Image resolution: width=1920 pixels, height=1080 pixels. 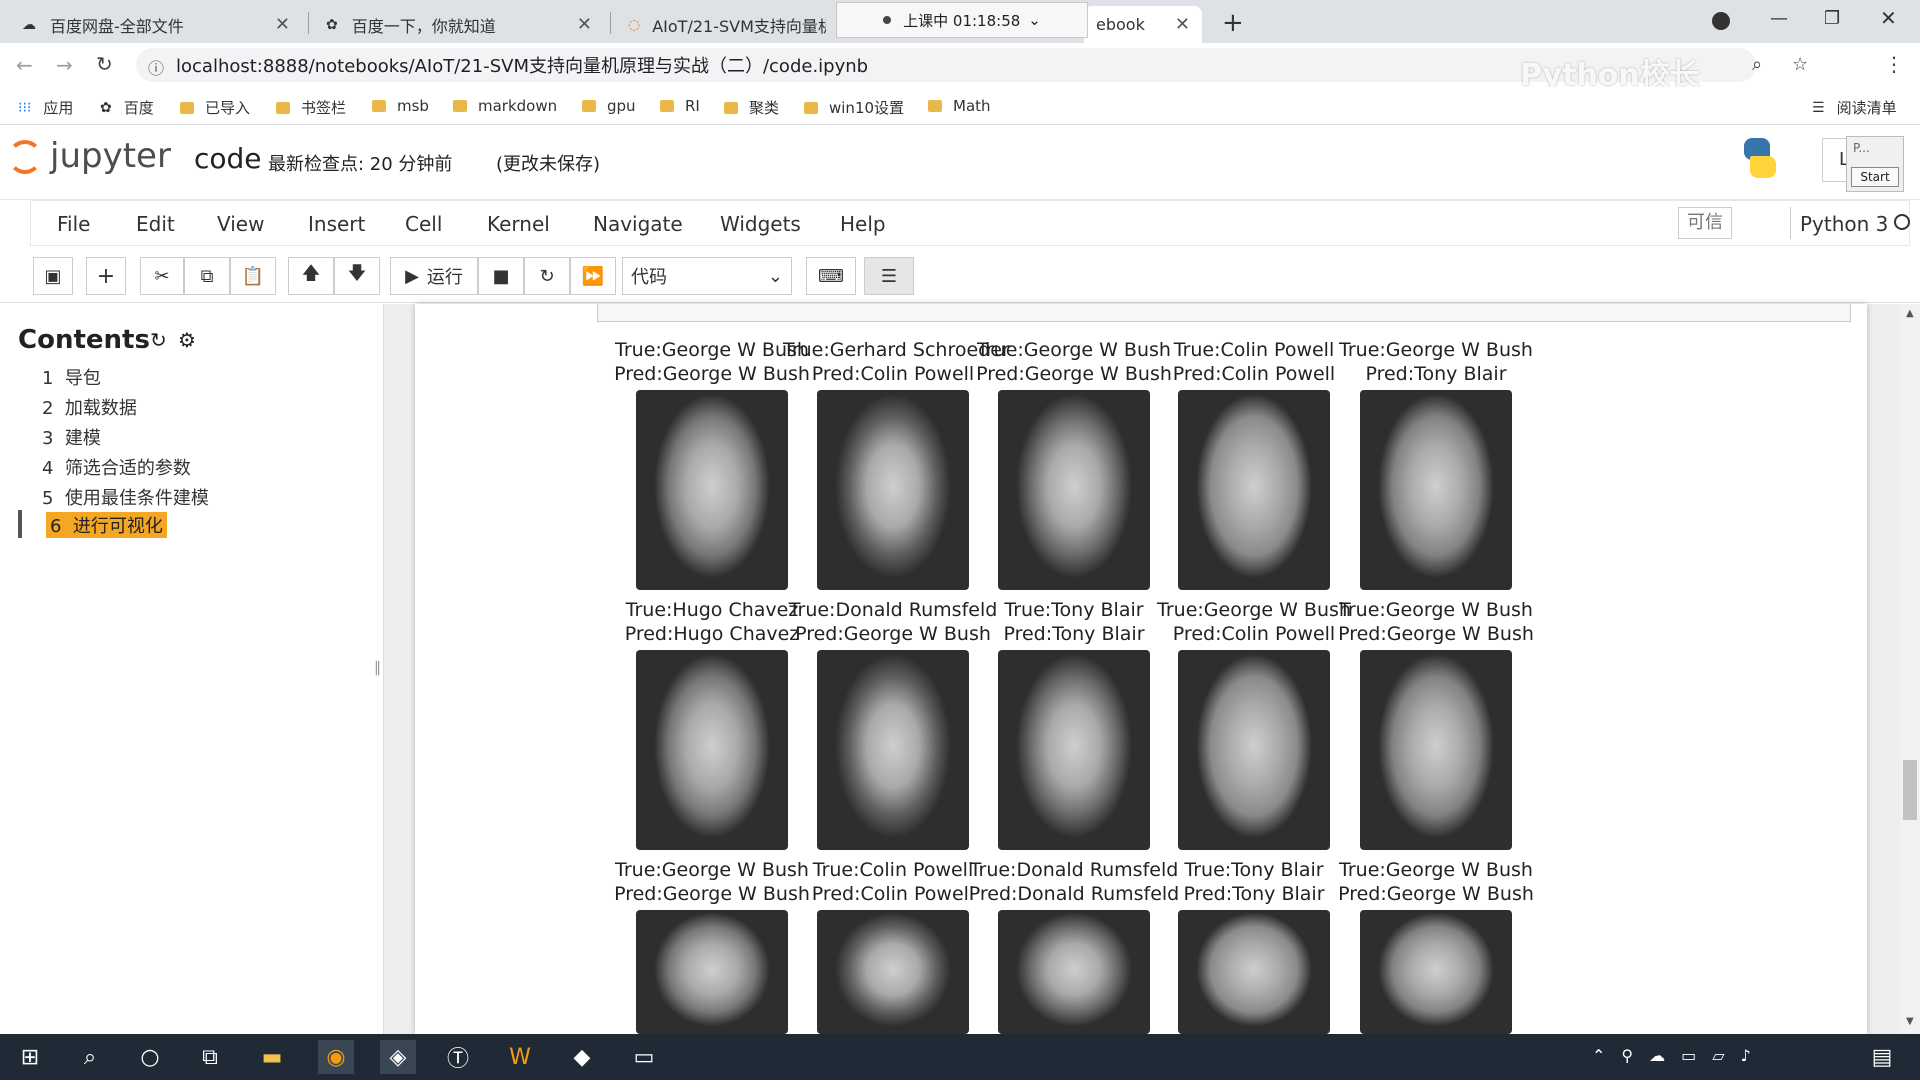 I want to click on forward-arrow-icon: →, so click(x=64, y=65).